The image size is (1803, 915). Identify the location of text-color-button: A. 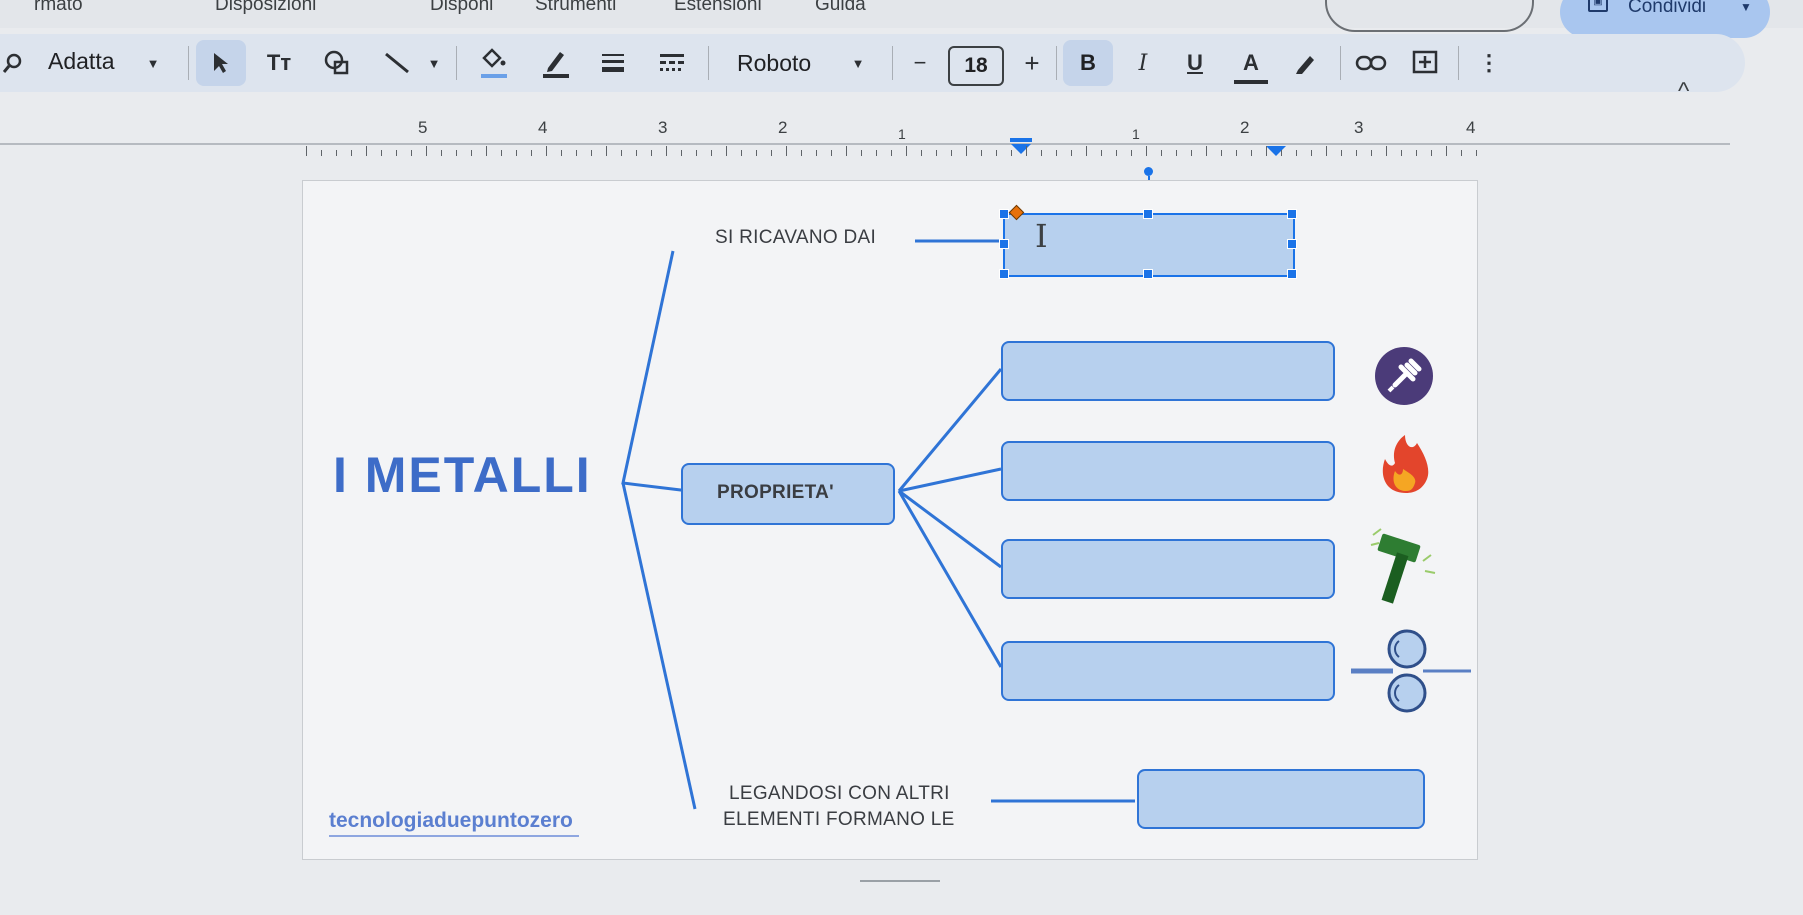
(1251, 65).